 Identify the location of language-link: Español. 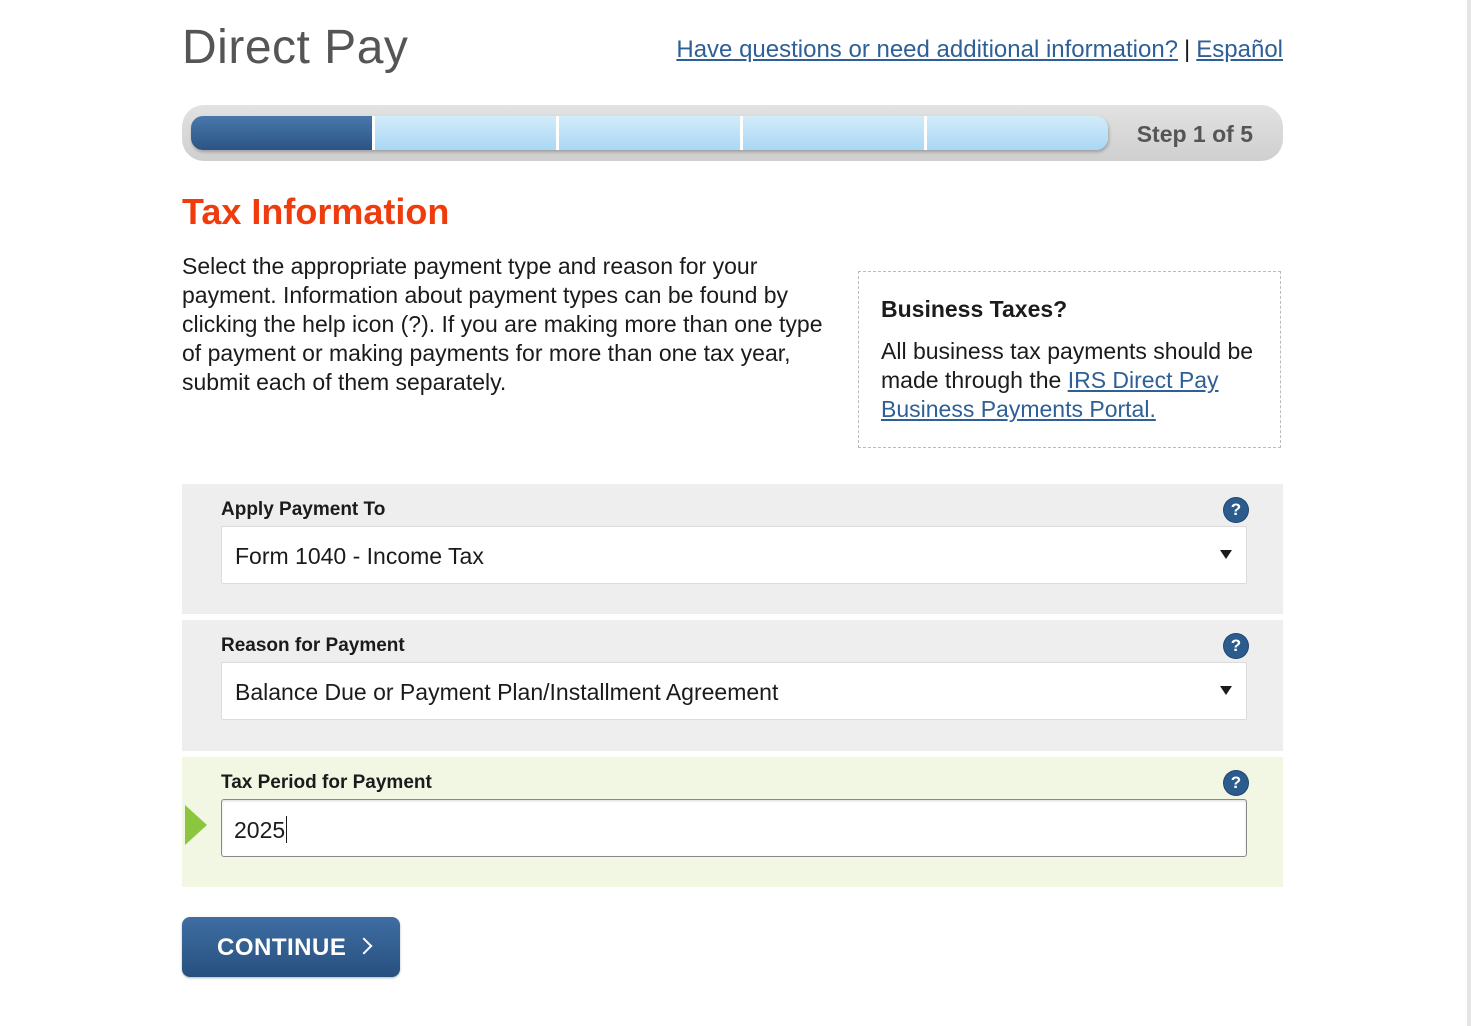
(1239, 49).